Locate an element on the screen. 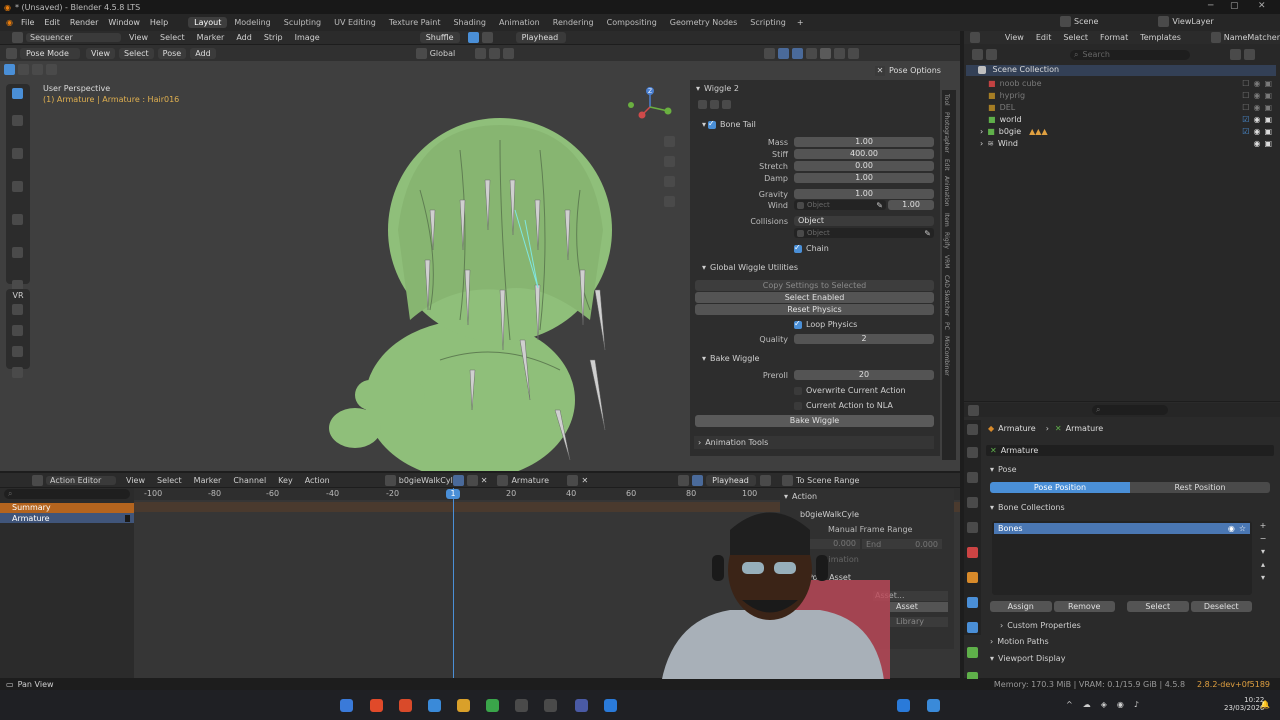 The height and width of the screenshot is (720, 1280). mode-dropdown: Pose Mode is located at coordinates (50, 53).